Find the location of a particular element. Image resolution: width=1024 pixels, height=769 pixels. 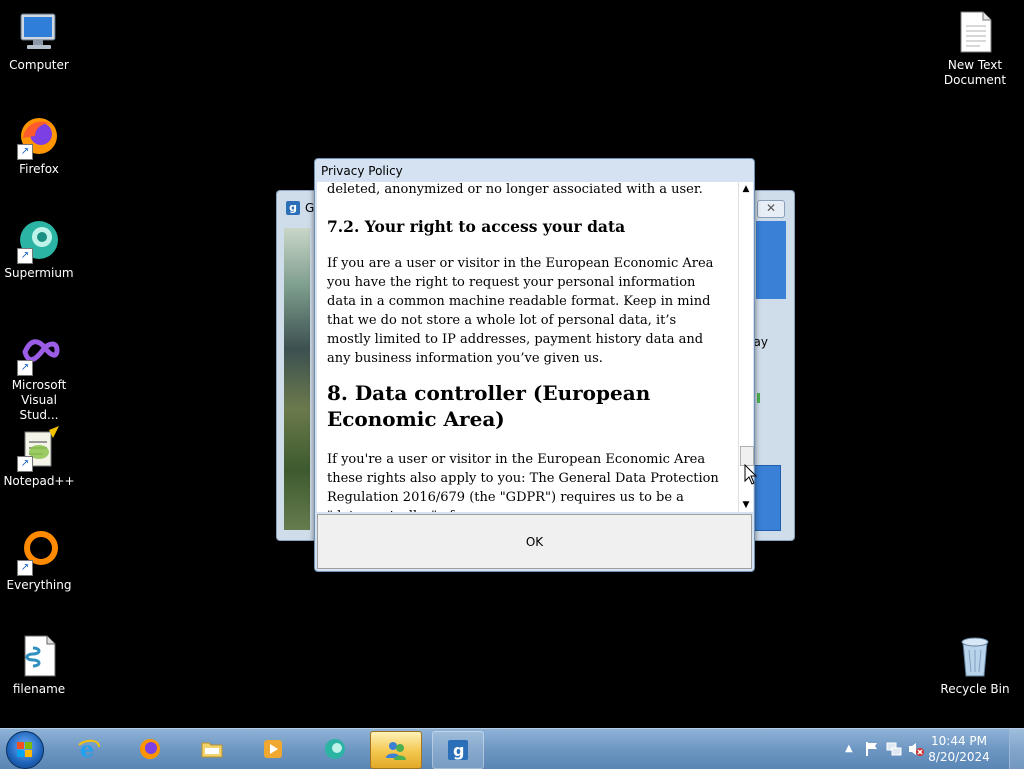

taskbar-media-player is located at coordinates (273, 749).